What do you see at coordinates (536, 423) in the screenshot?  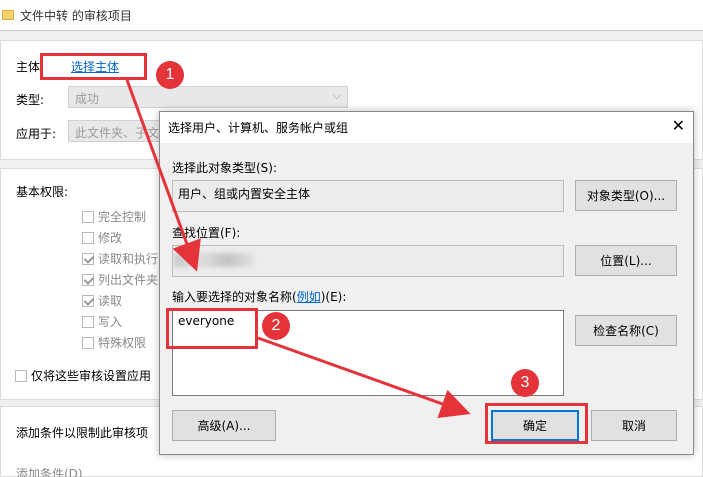 I see `highlight-ok-button` at bounding box center [536, 423].